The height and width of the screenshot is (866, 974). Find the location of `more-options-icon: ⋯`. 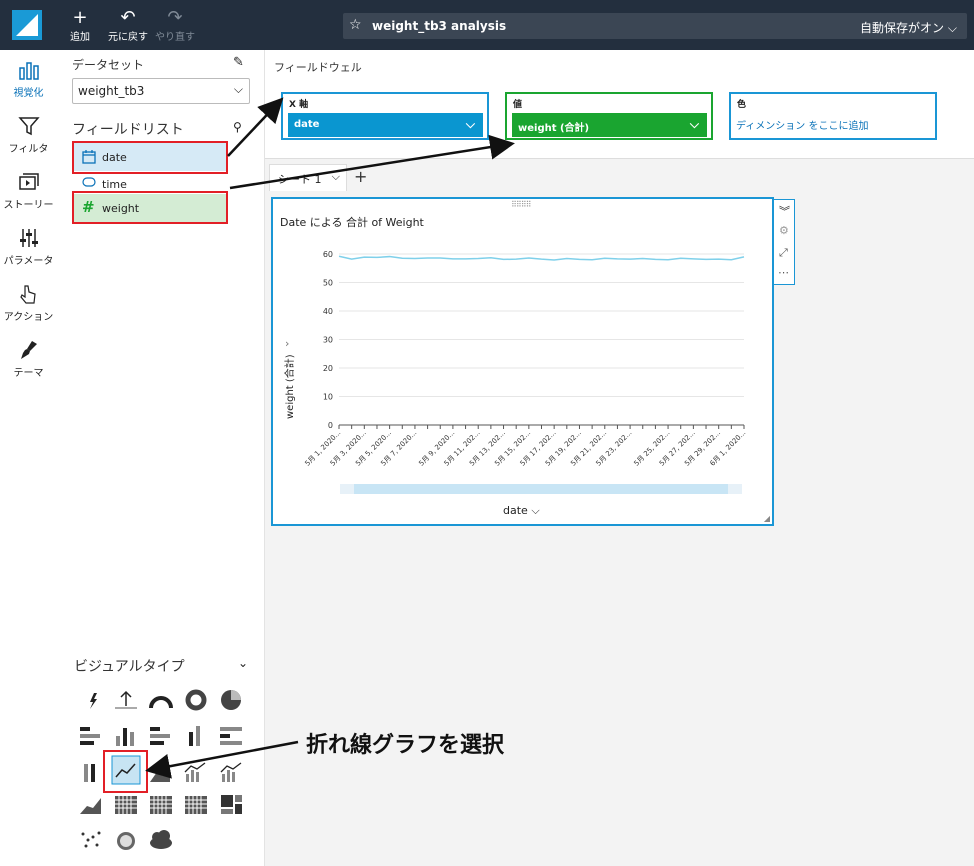

more-options-icon: ⋯ is located at coordinates (783, 272).